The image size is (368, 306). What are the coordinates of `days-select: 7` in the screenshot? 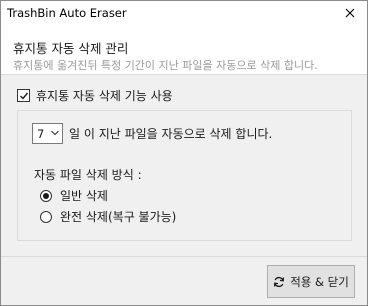 It's located at (47, 133).